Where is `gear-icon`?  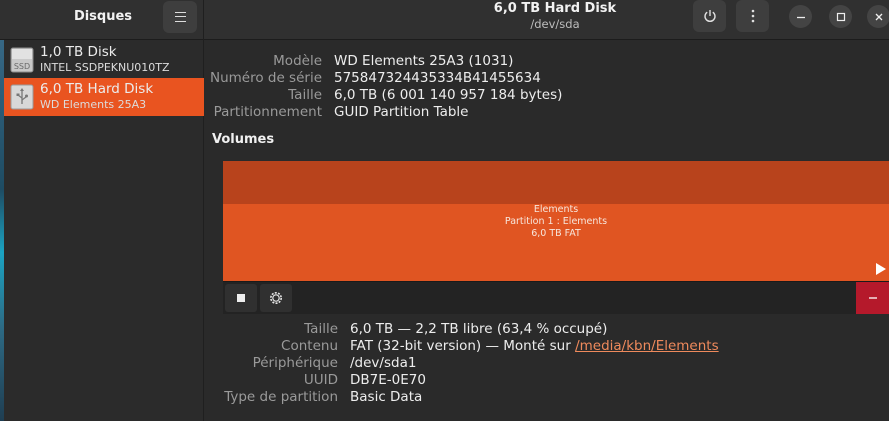 gear-icon is located at coordinates (276, 298).